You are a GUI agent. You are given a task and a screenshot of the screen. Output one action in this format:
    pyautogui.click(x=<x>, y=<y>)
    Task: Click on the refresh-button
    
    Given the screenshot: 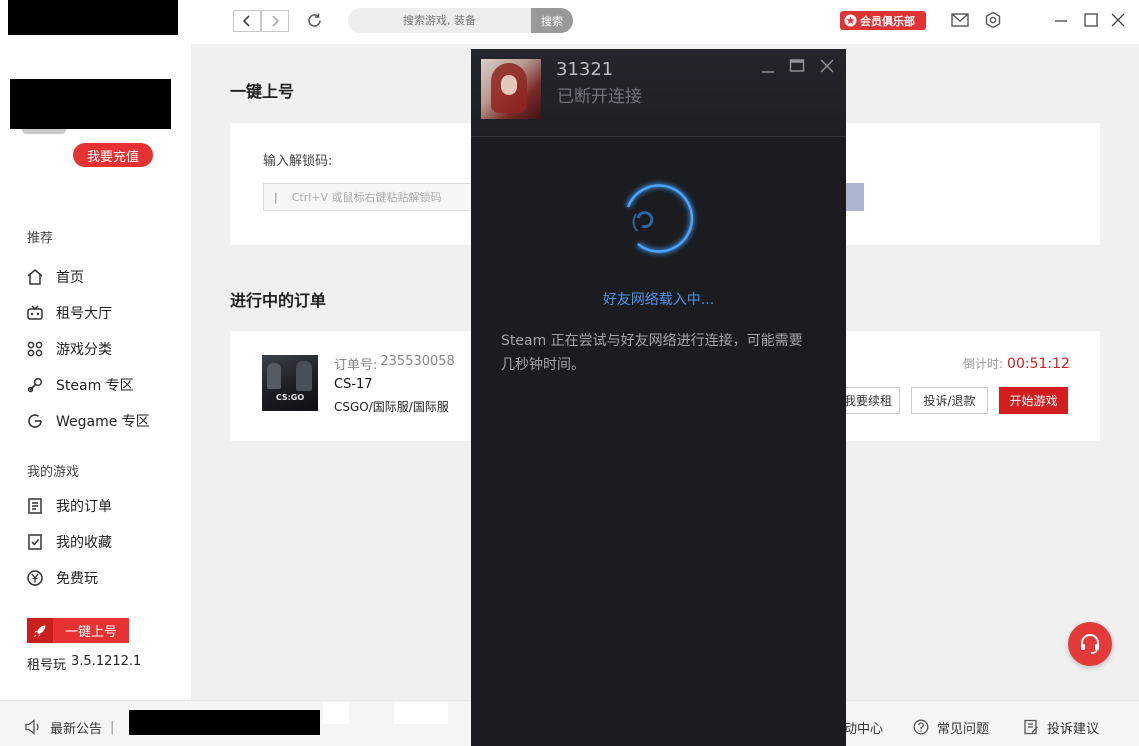 What is the action you would take?
    pyautogui.click(x=314, y=20)
    